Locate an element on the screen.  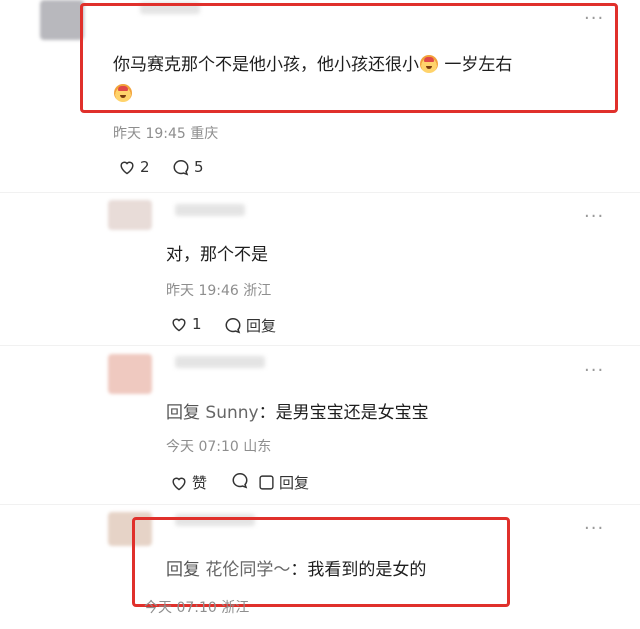
comment-emoji-line is located at coordinates (123, 93).